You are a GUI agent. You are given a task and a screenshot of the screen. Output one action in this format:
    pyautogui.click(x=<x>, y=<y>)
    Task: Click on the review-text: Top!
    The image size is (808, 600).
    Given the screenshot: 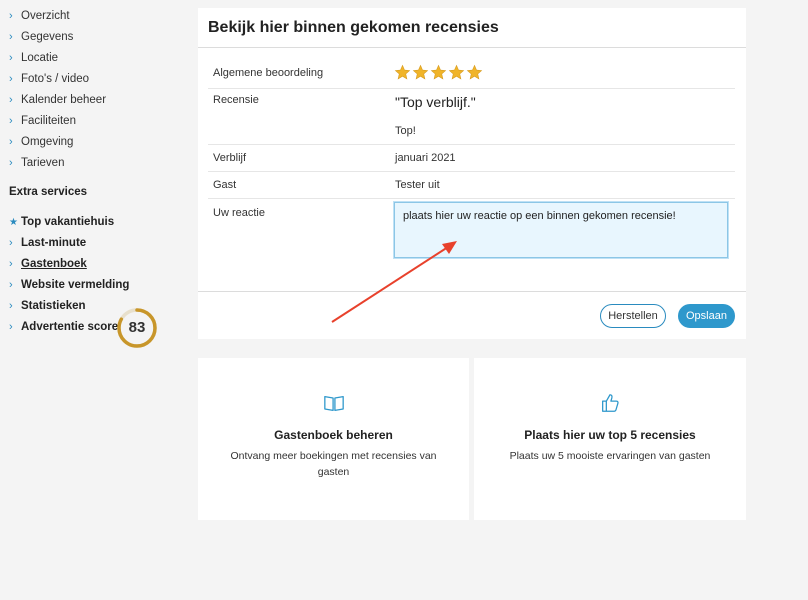 What is the action you would take?
    pyautogui.click(x=405, y=131)
    